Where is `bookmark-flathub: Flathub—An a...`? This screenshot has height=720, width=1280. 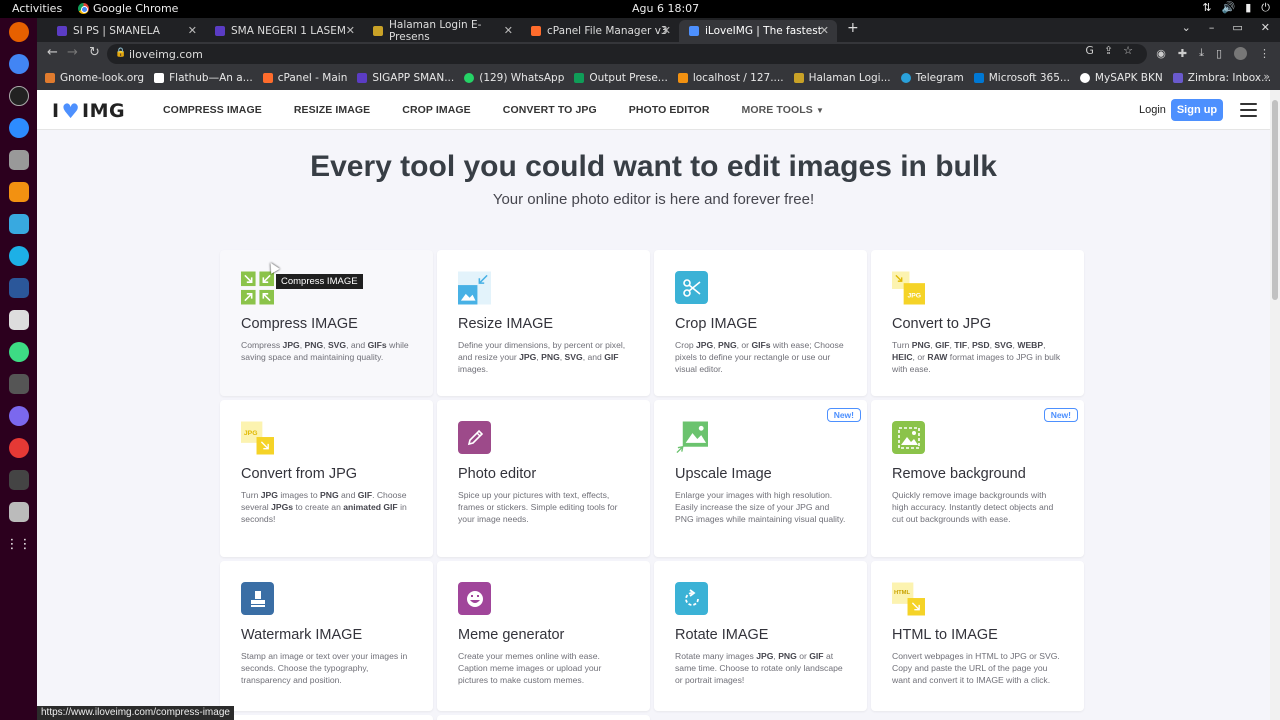 bookmark-flathub: Flathub—An a... is located at coordinates (203, 78).